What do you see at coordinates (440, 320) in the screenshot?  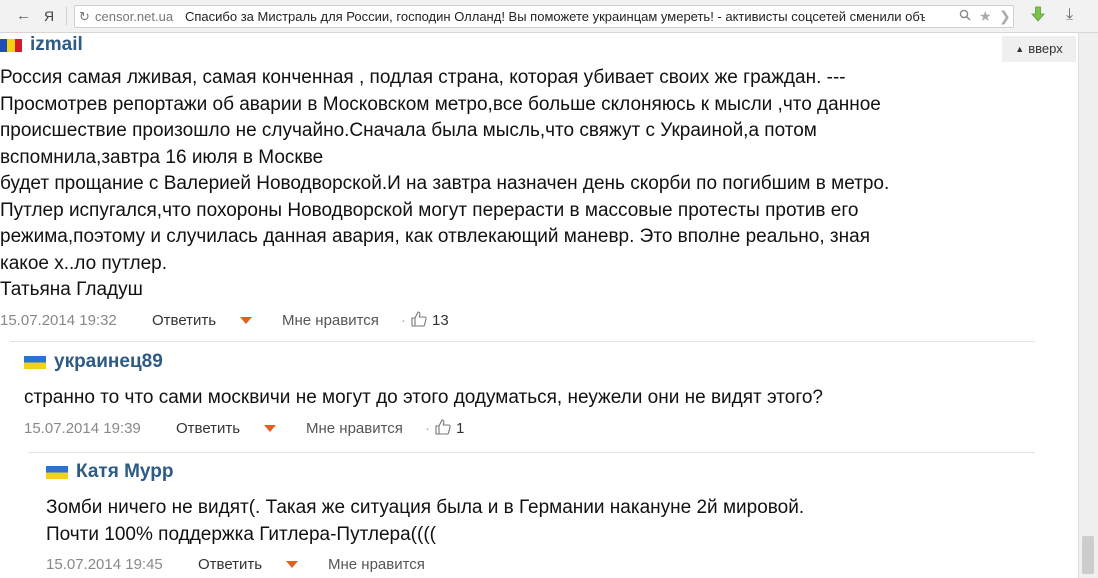 I see `like-count: 13` at bounding box center [440, 320].